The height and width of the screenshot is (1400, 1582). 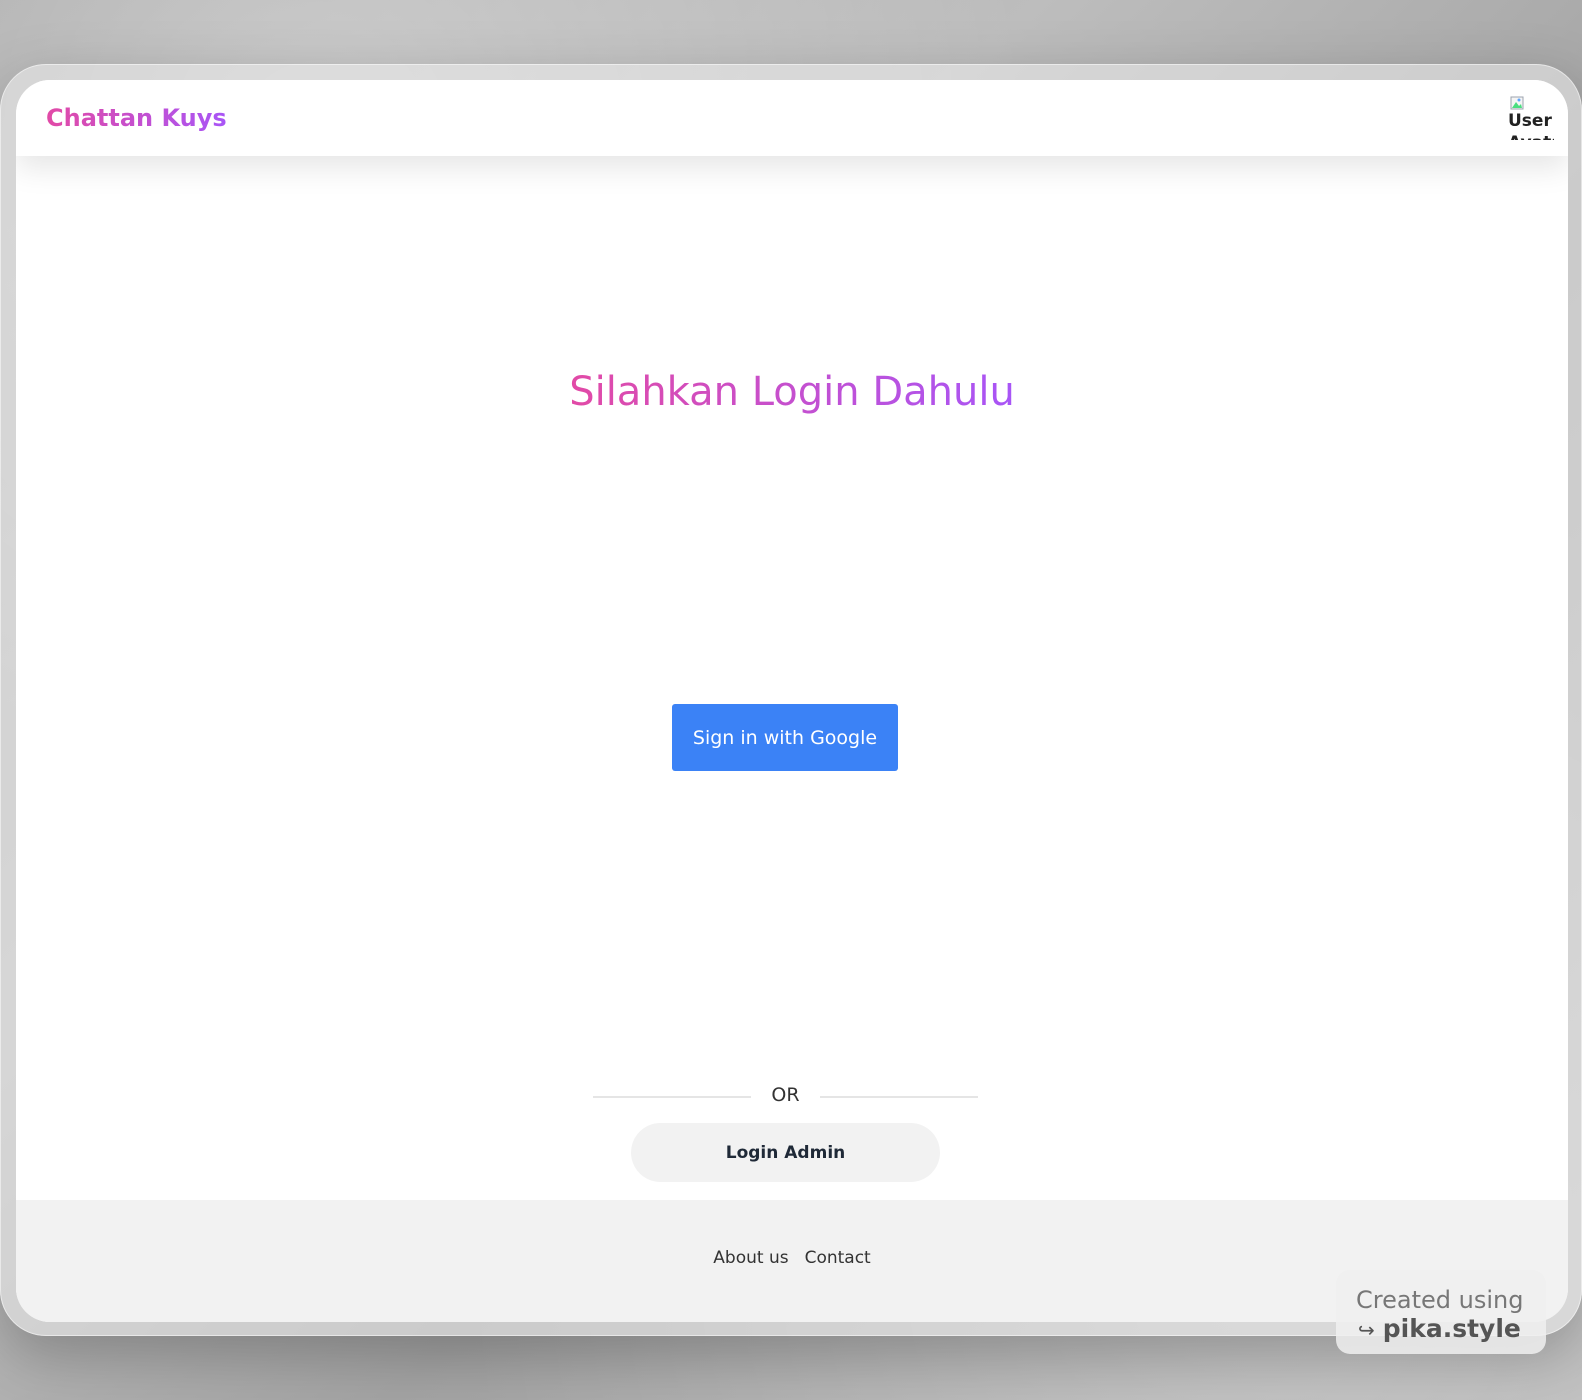 I want to click on broken-image-icon, so click(x=1517, y=103).